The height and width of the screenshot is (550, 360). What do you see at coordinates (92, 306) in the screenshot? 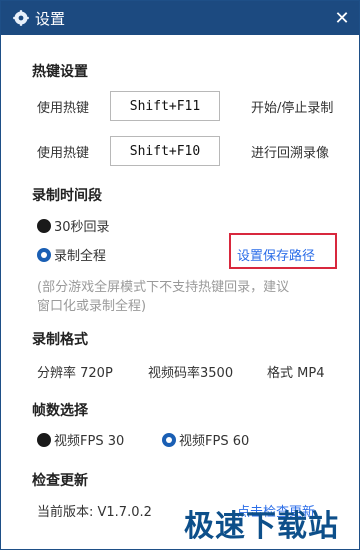
I see `note-line-2: 窗口化或录制全程)` at bounding box center [92, 306].